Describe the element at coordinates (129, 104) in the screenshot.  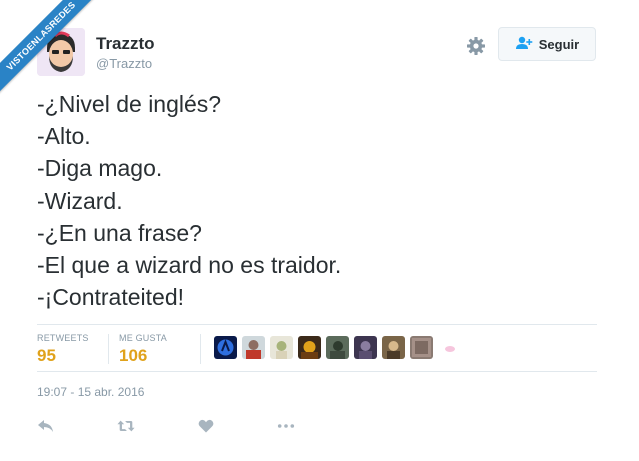
I see `tweet-line: -¿Nivel de inglés?` at that location.